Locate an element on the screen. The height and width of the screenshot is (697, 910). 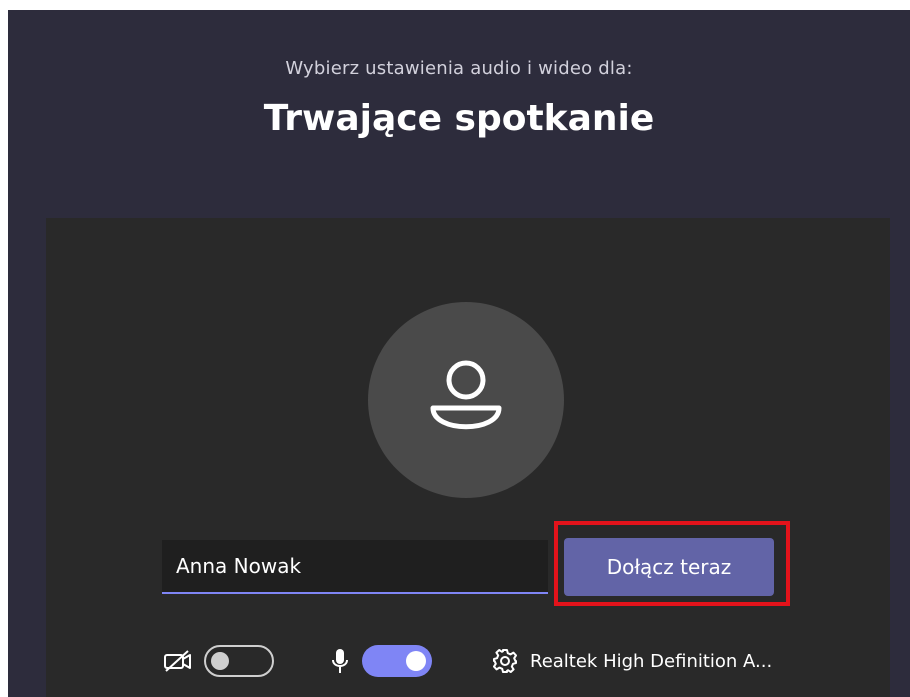
camera-off-icon is located at coordinates (178, 661).